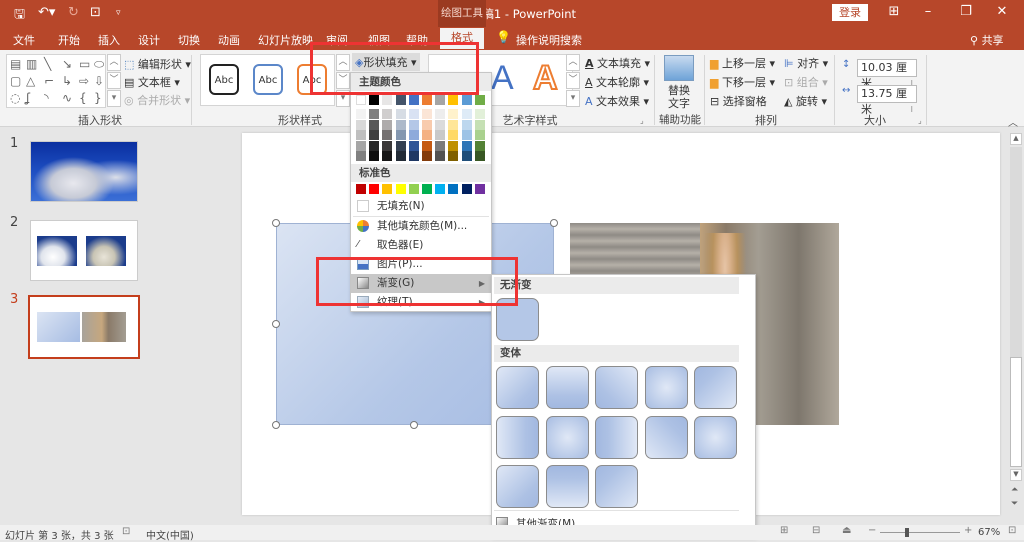 The width and height of the screenshot is (1024, 542). Describe the element at coordinates (47, 64) in the screenshot. I see `shape-line-icon: ╲` at that location.